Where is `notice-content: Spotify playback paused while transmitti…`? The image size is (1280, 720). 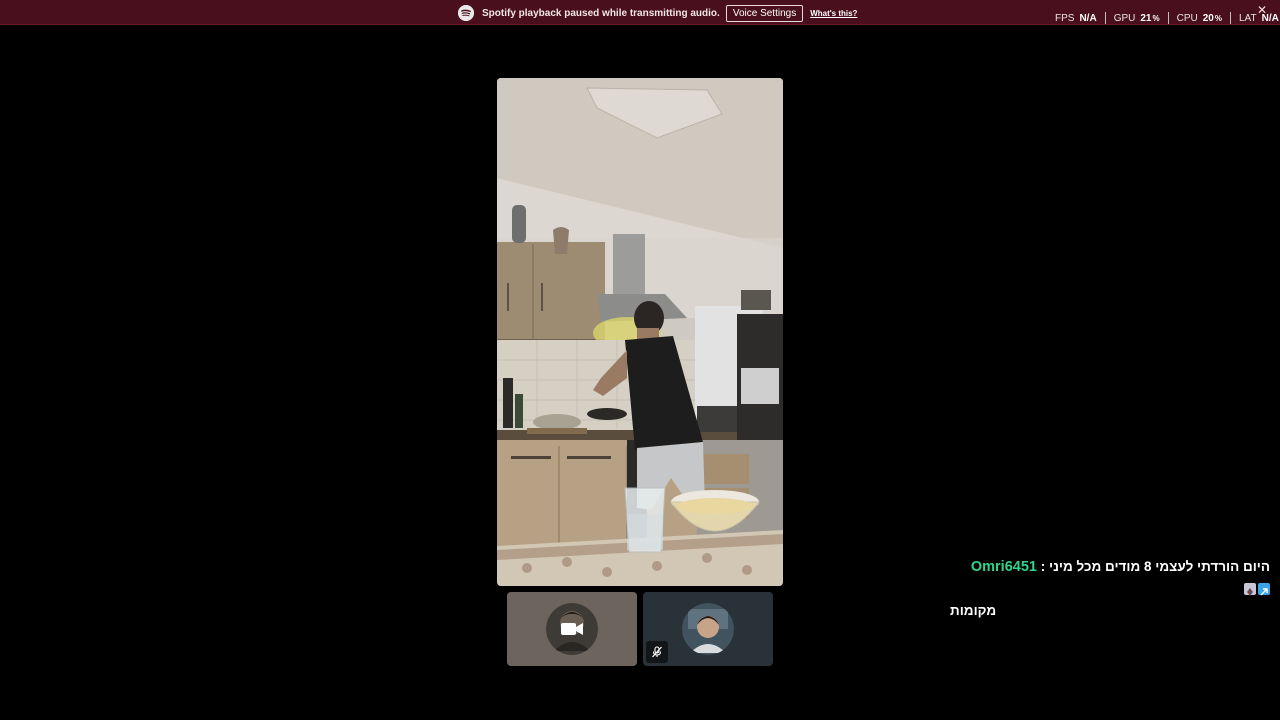 notice-content: Spotify playback paused while transmitti… is located at coordinates (657, 13).